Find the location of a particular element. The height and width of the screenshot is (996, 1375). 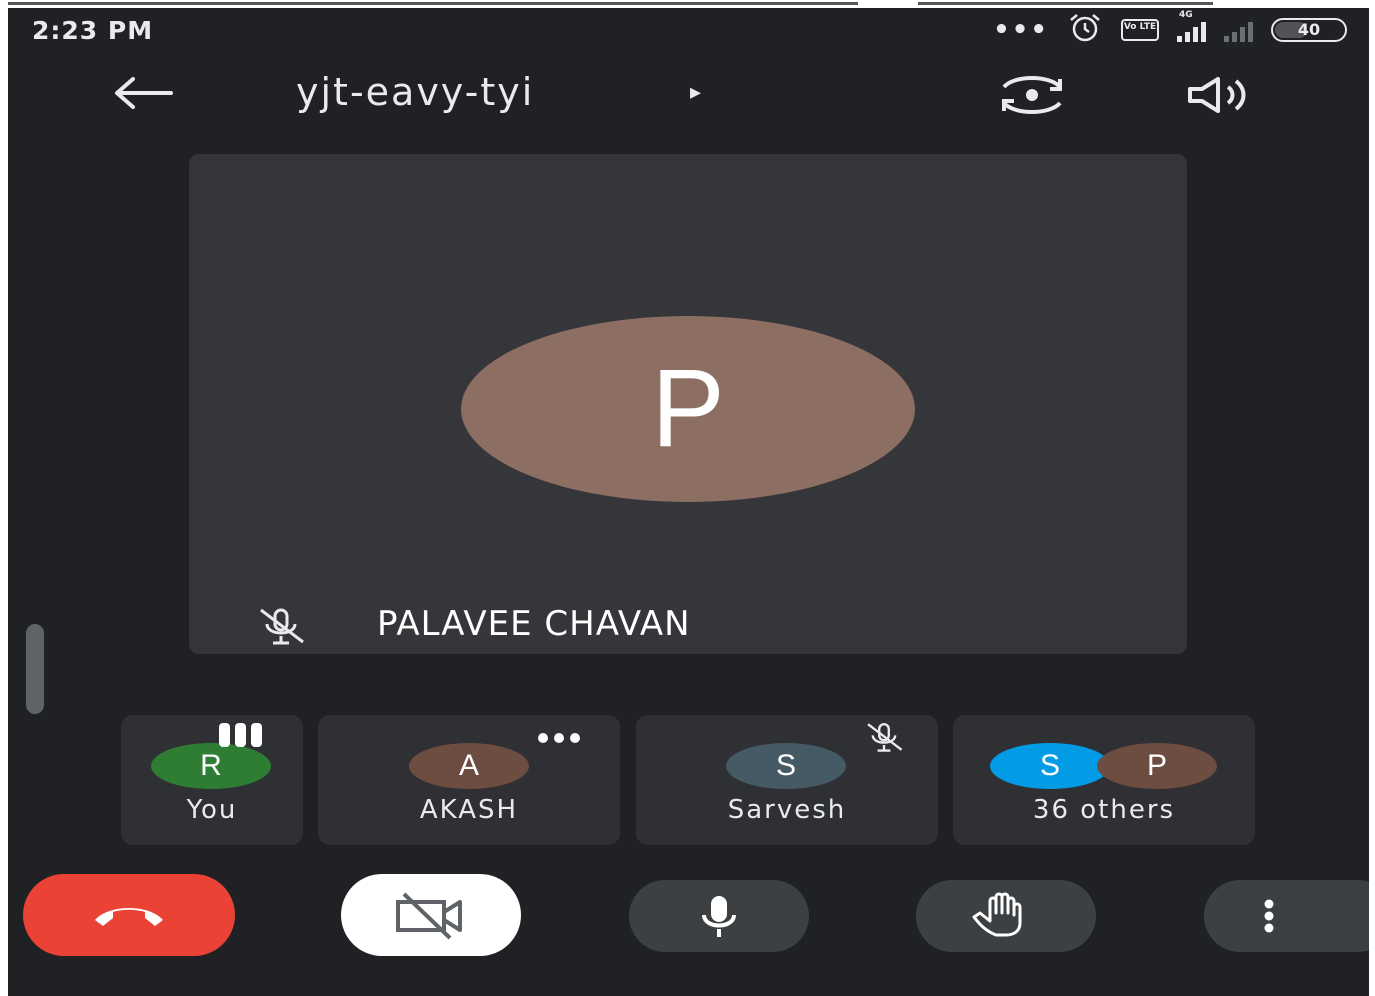

battery-icon: 40 is located at coordinates (1309, 30).